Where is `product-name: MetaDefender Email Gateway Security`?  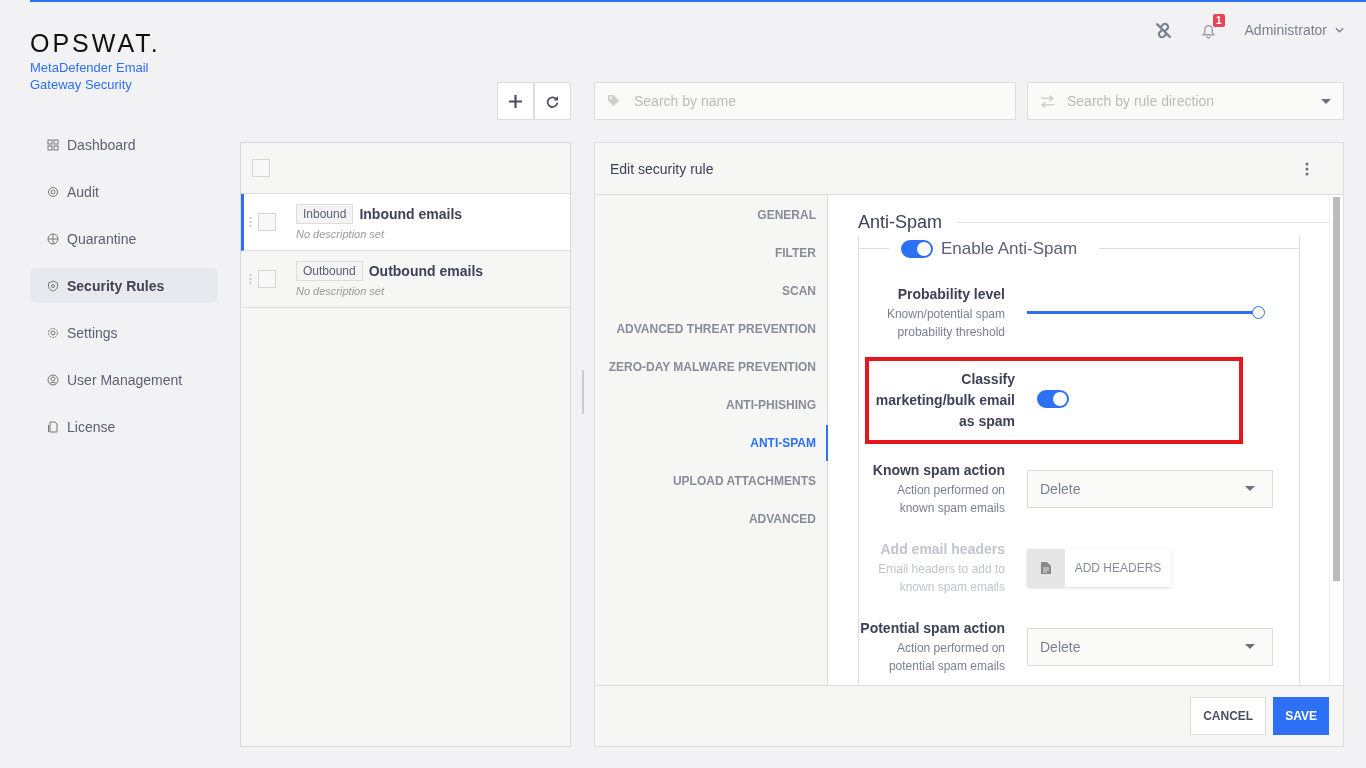 product-name: MetaDefender Email Gateway Security is located at coordinates (90, 76).